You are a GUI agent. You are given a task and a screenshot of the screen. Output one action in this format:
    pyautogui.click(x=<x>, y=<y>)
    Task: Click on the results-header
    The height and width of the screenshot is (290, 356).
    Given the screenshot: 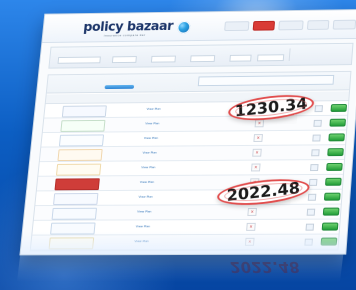 What is the action you would take?
    pyautogui.click(x=198, y=82)
    